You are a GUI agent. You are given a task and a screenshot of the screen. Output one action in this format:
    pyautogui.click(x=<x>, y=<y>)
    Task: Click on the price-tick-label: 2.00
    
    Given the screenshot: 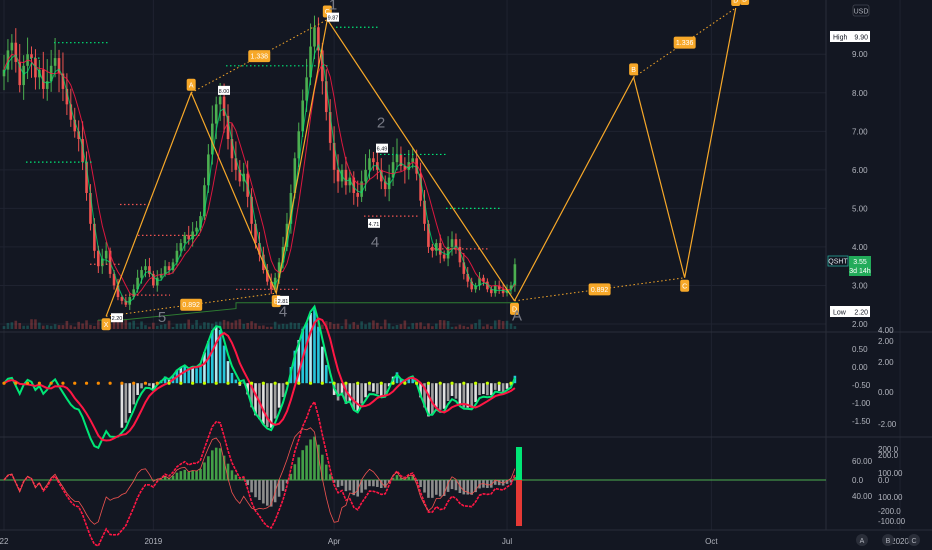 What is the action you would take?
    pyautogui.click(x=860, y=324)
    